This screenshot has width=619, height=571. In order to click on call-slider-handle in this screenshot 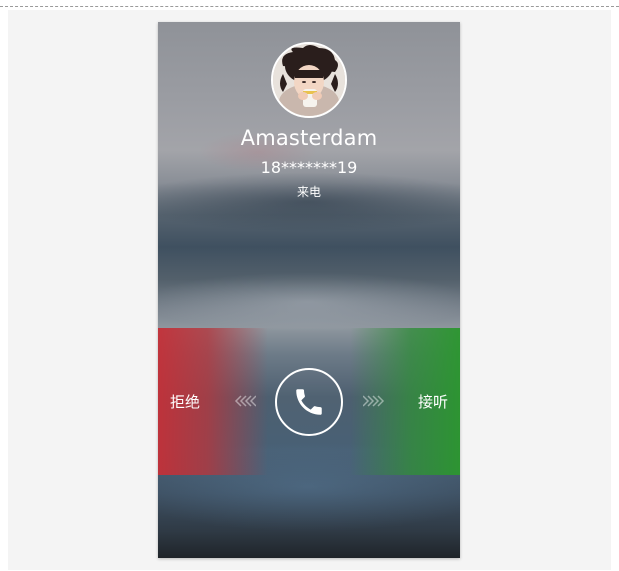, I will do `click(309, 402)`.